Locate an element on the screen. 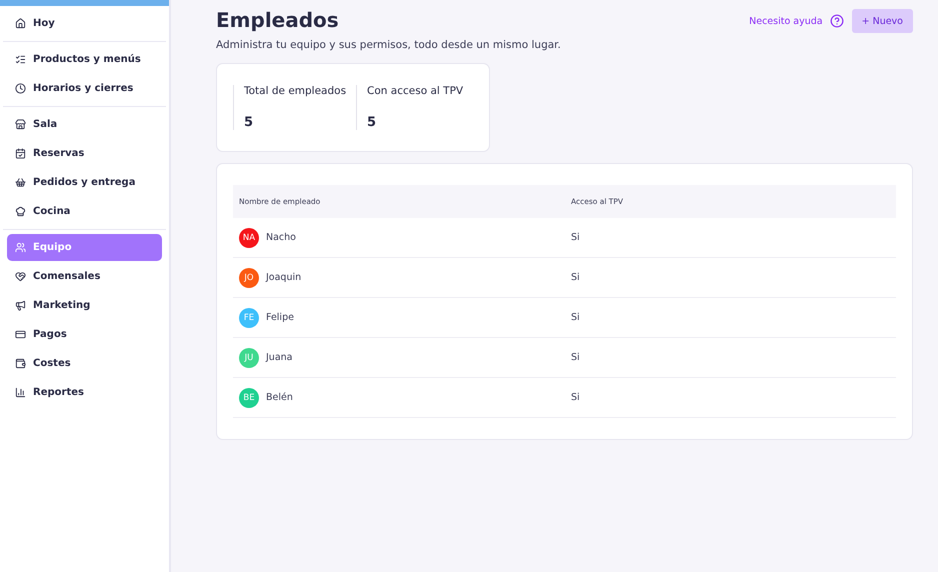 Image resolution: width=938 pixels, height=572 pixels. nav-item: Cocina is located at coordinates (84, 211).